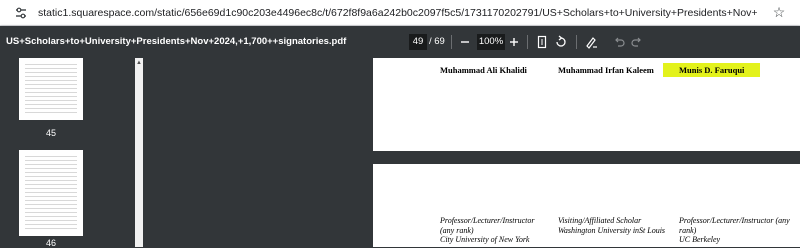  I want to click on scroll-up-arrow-icon: ▲, so click(139, 63).